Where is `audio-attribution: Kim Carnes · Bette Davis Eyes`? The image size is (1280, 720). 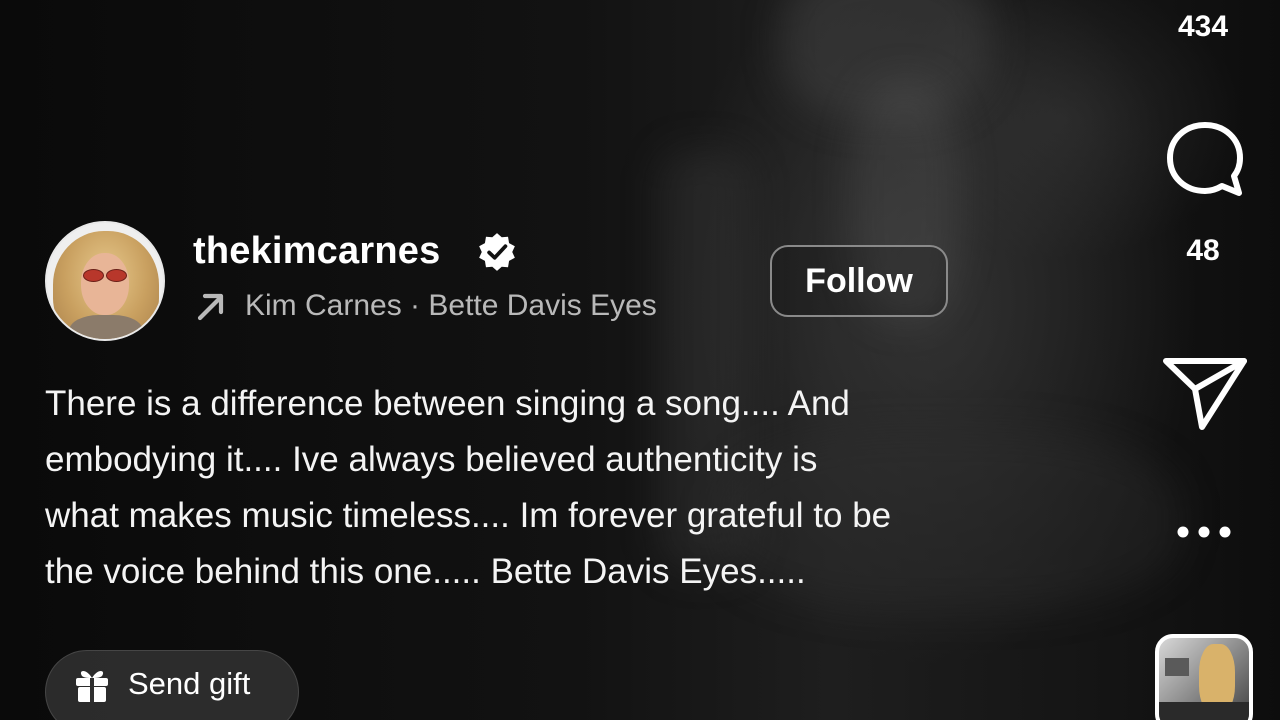
audio-attribution: Kim Carnes · Bette Davis Eyes is located at coordinates (425, 306).